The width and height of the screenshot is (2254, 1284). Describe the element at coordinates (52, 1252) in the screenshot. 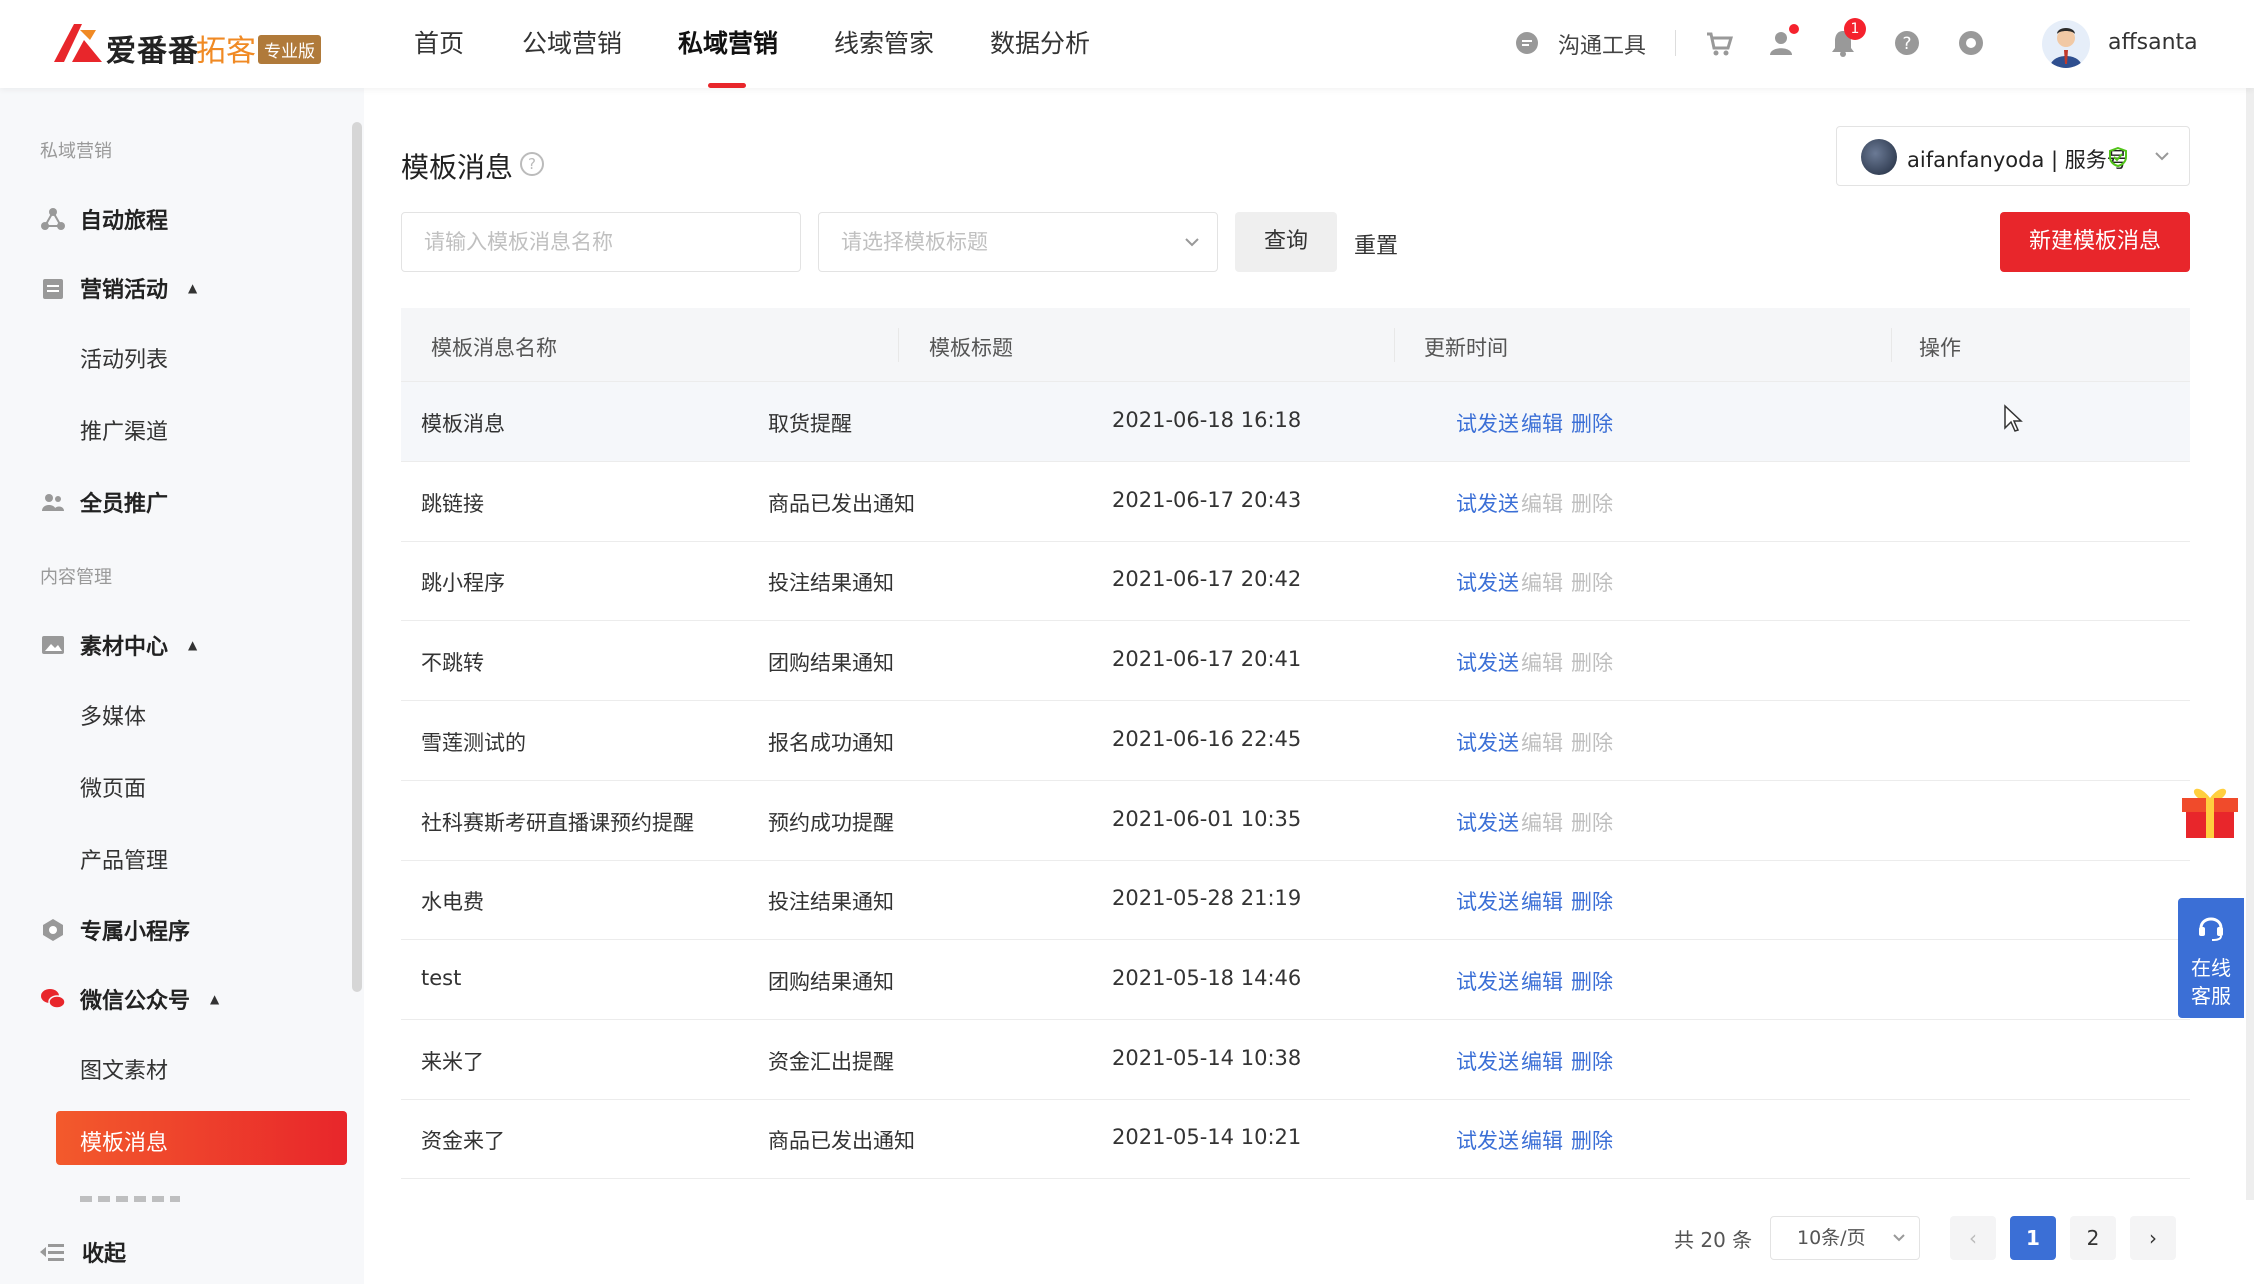

I see `collapse-icon` at that location.